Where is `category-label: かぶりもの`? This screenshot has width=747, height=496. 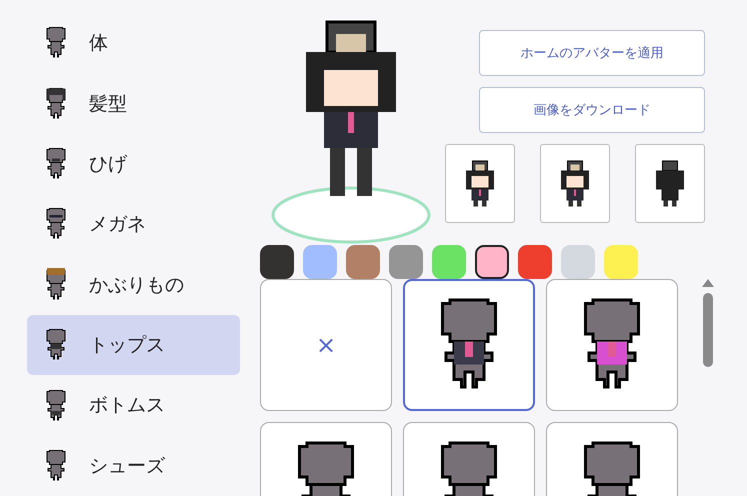 category-label: かぶりもの is located at coordinates (136, 285).